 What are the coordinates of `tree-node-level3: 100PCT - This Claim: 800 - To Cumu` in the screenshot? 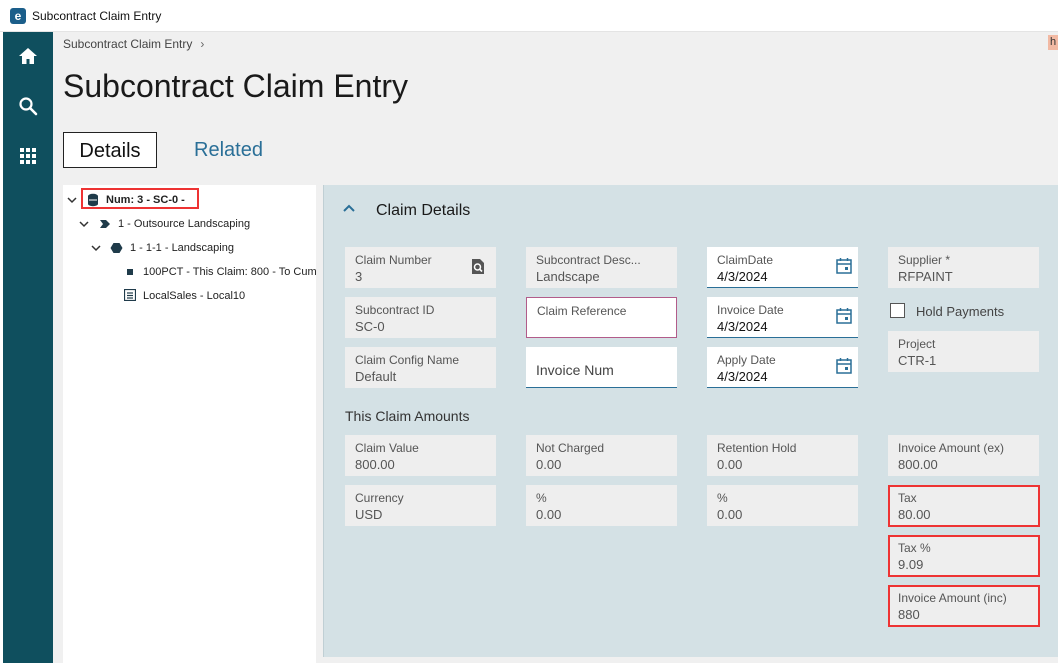 It's located at (189, 272).